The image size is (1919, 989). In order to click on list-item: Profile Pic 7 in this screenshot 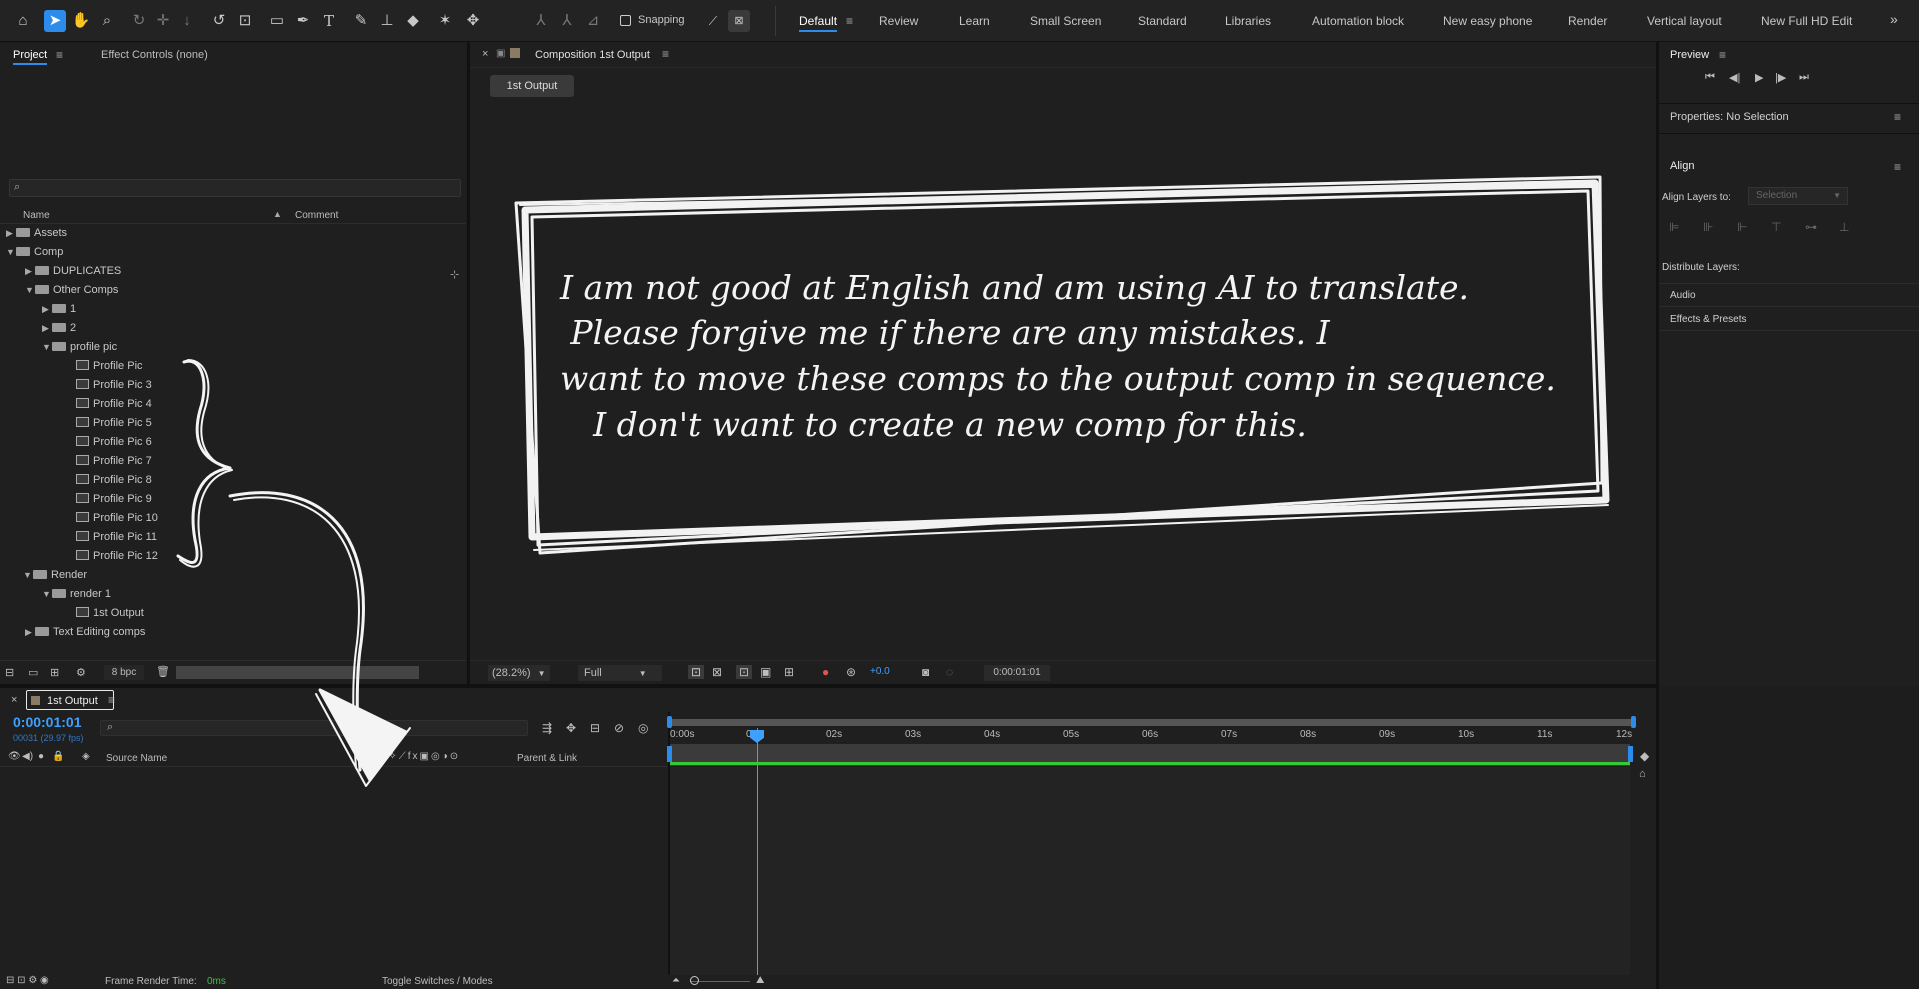, I will do `click(114, 461)`.